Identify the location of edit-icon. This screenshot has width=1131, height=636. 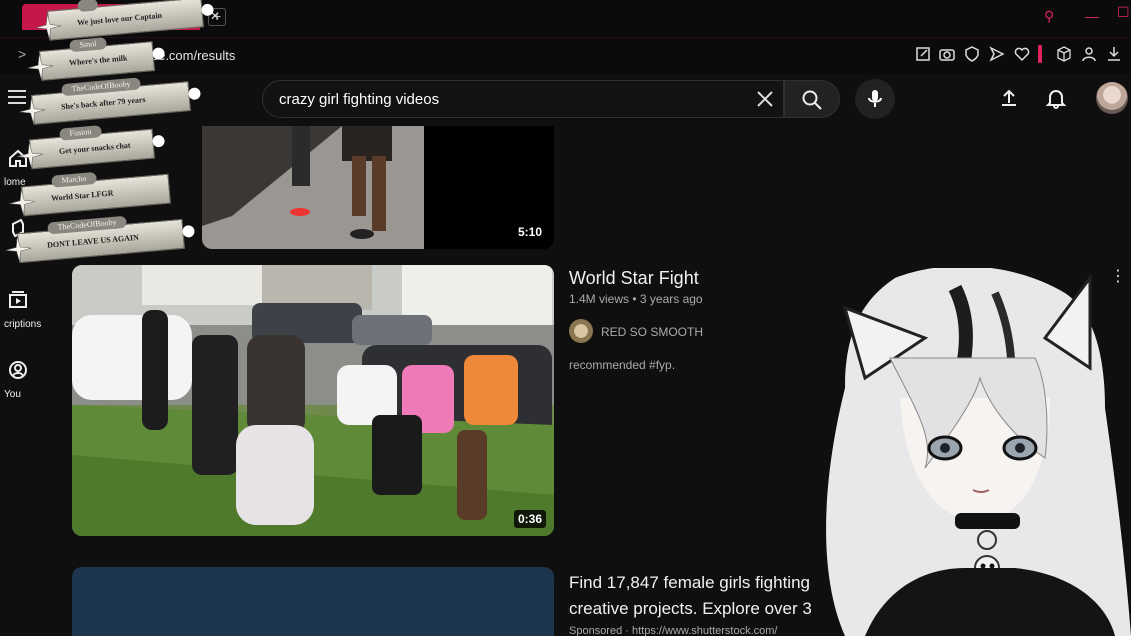
(923, 54).